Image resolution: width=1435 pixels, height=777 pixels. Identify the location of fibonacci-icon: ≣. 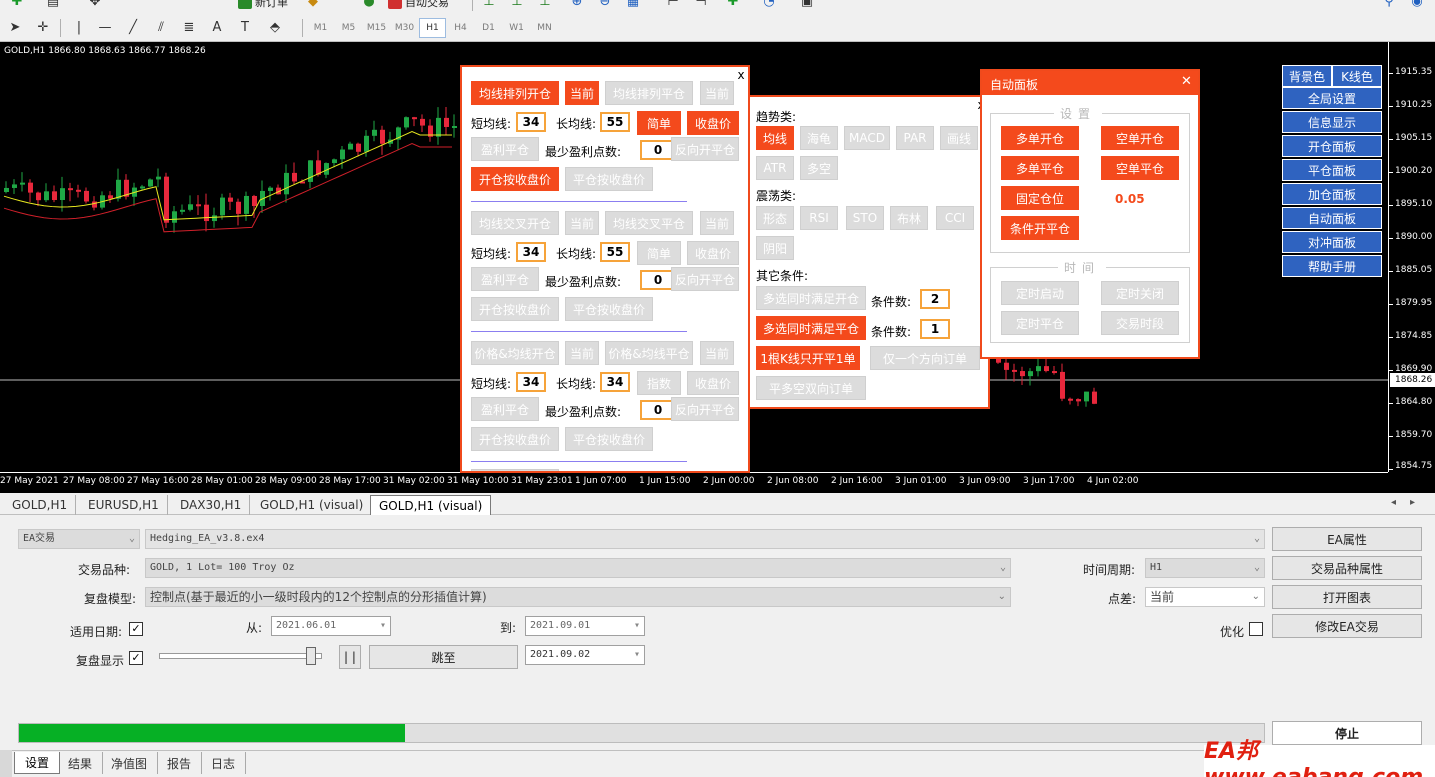
(189, 28).